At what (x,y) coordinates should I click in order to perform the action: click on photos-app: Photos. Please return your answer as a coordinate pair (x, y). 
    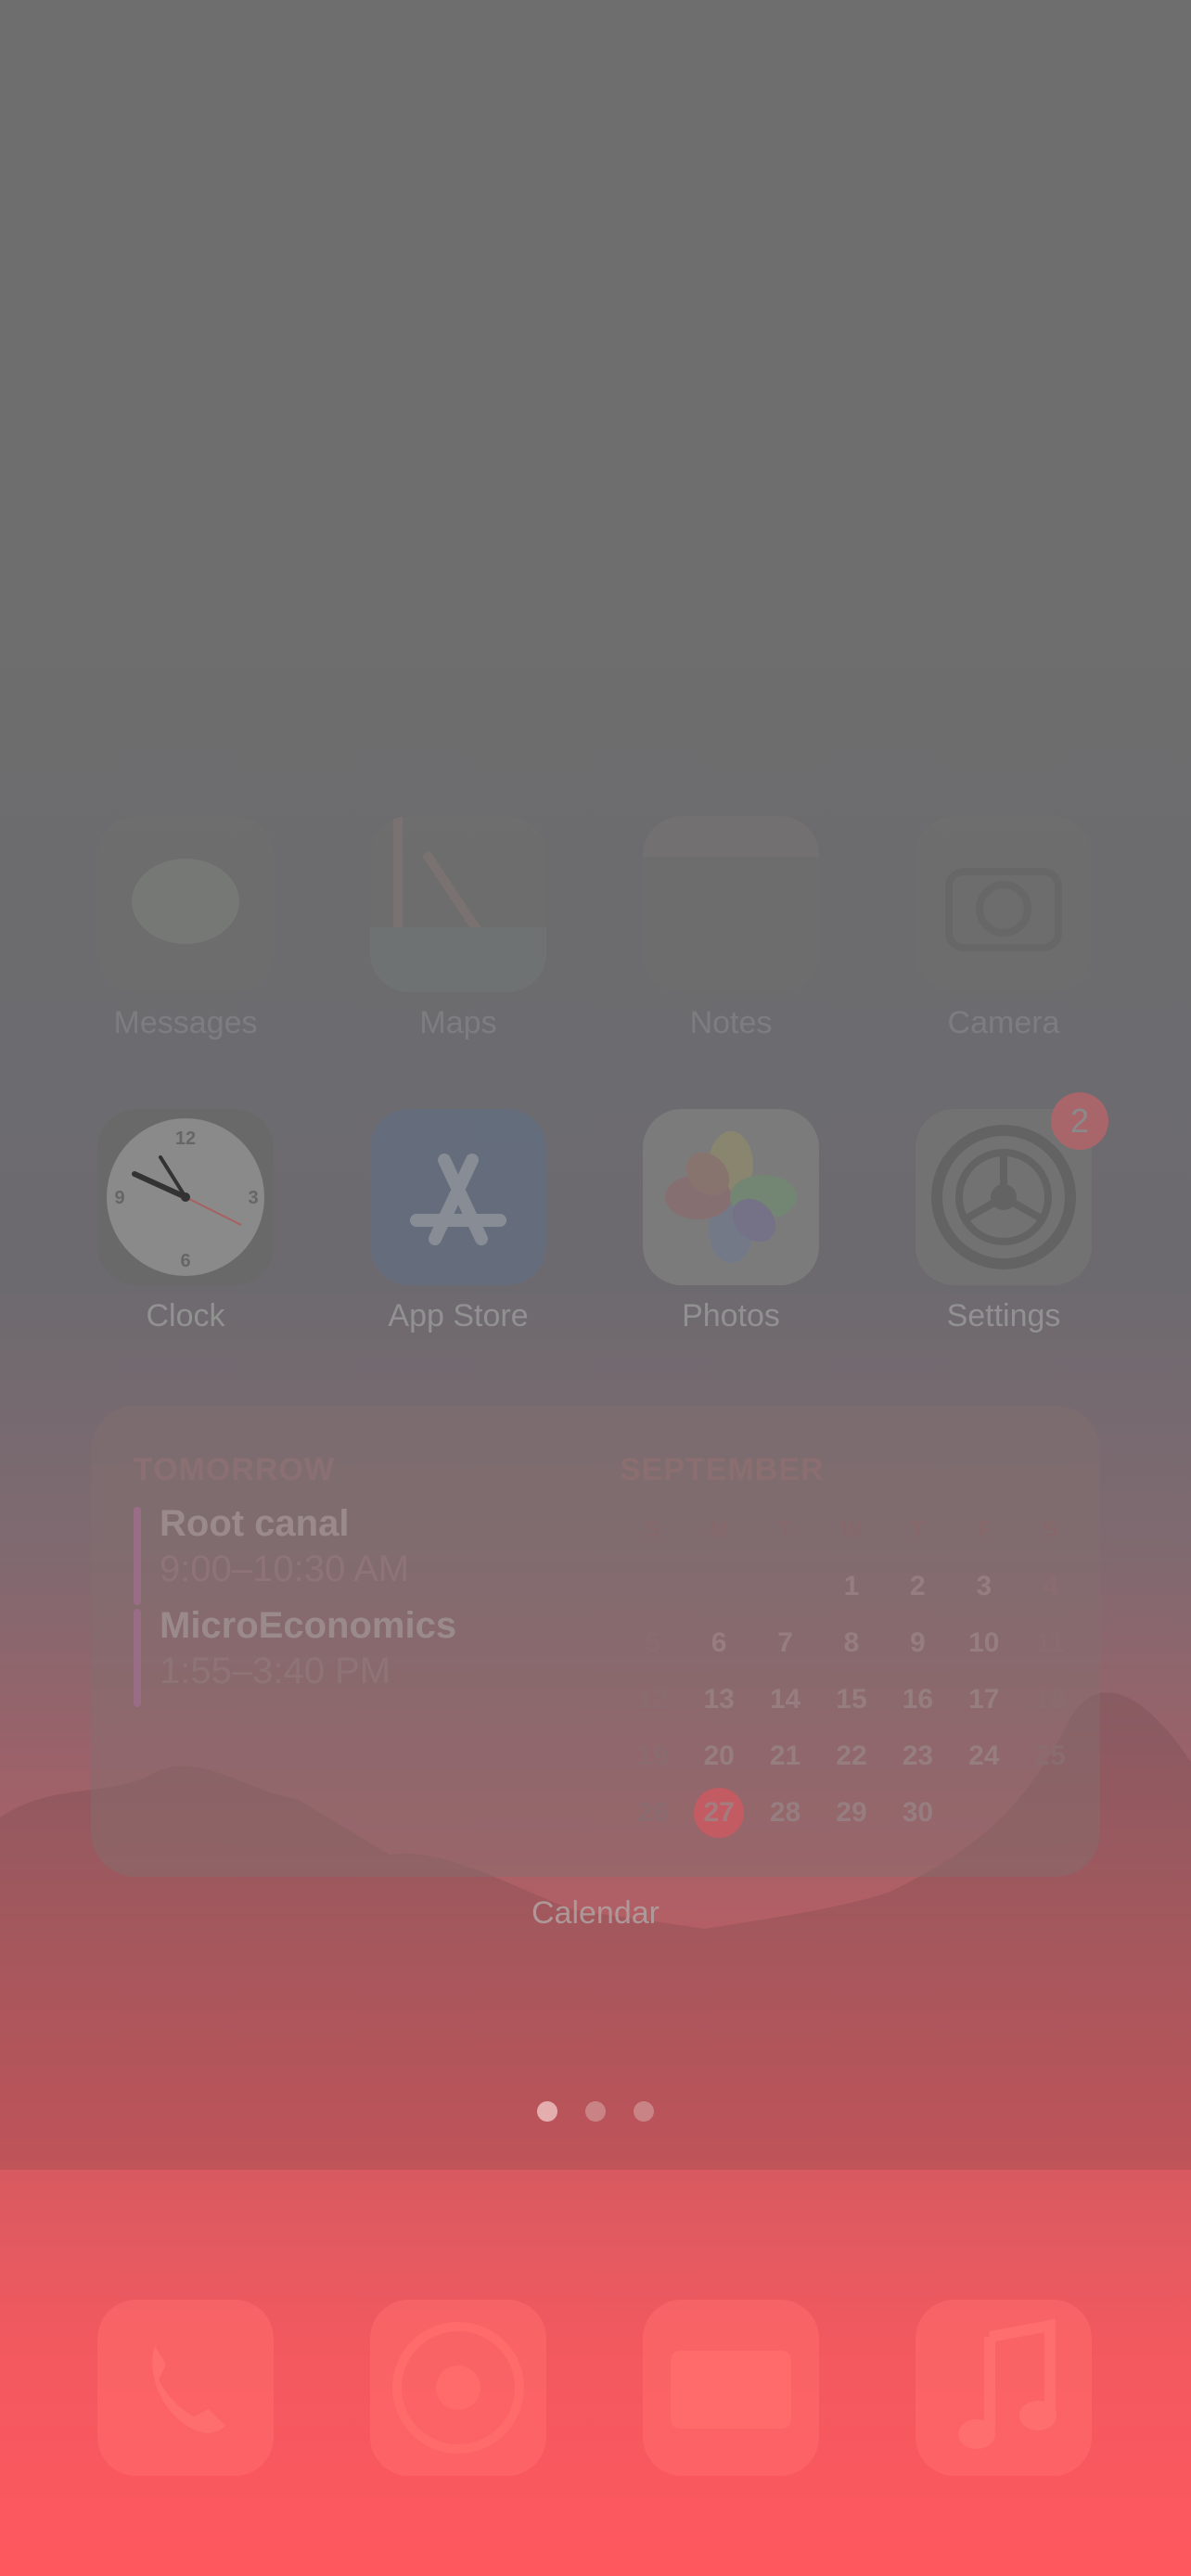
    Looking at the image, I should click on (731, 1222).